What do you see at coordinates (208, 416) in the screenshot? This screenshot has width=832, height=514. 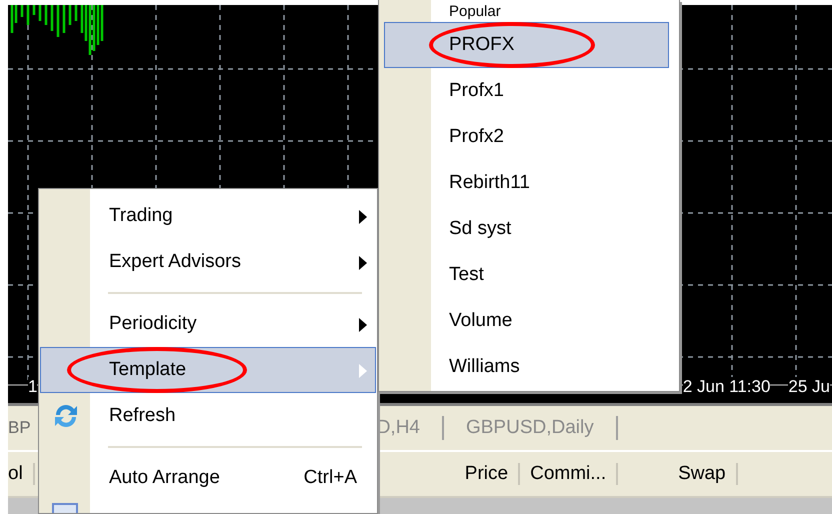 I see `menu-item: Refresh` at bounding box center [208, 416].